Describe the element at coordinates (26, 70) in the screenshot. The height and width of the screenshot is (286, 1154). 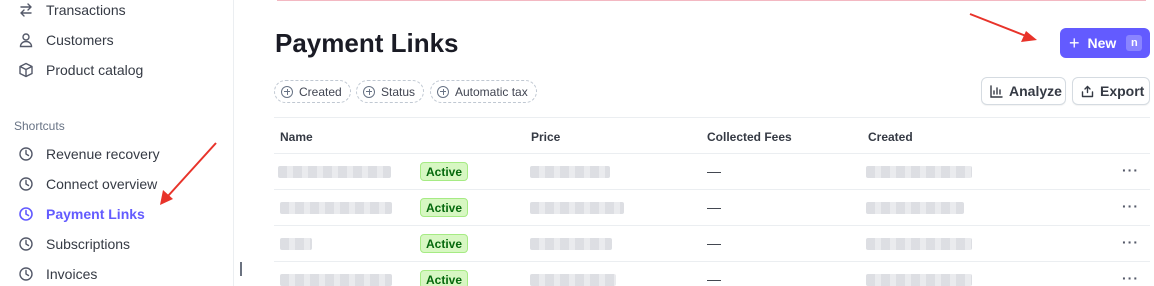
I see `box-icon` at that location.